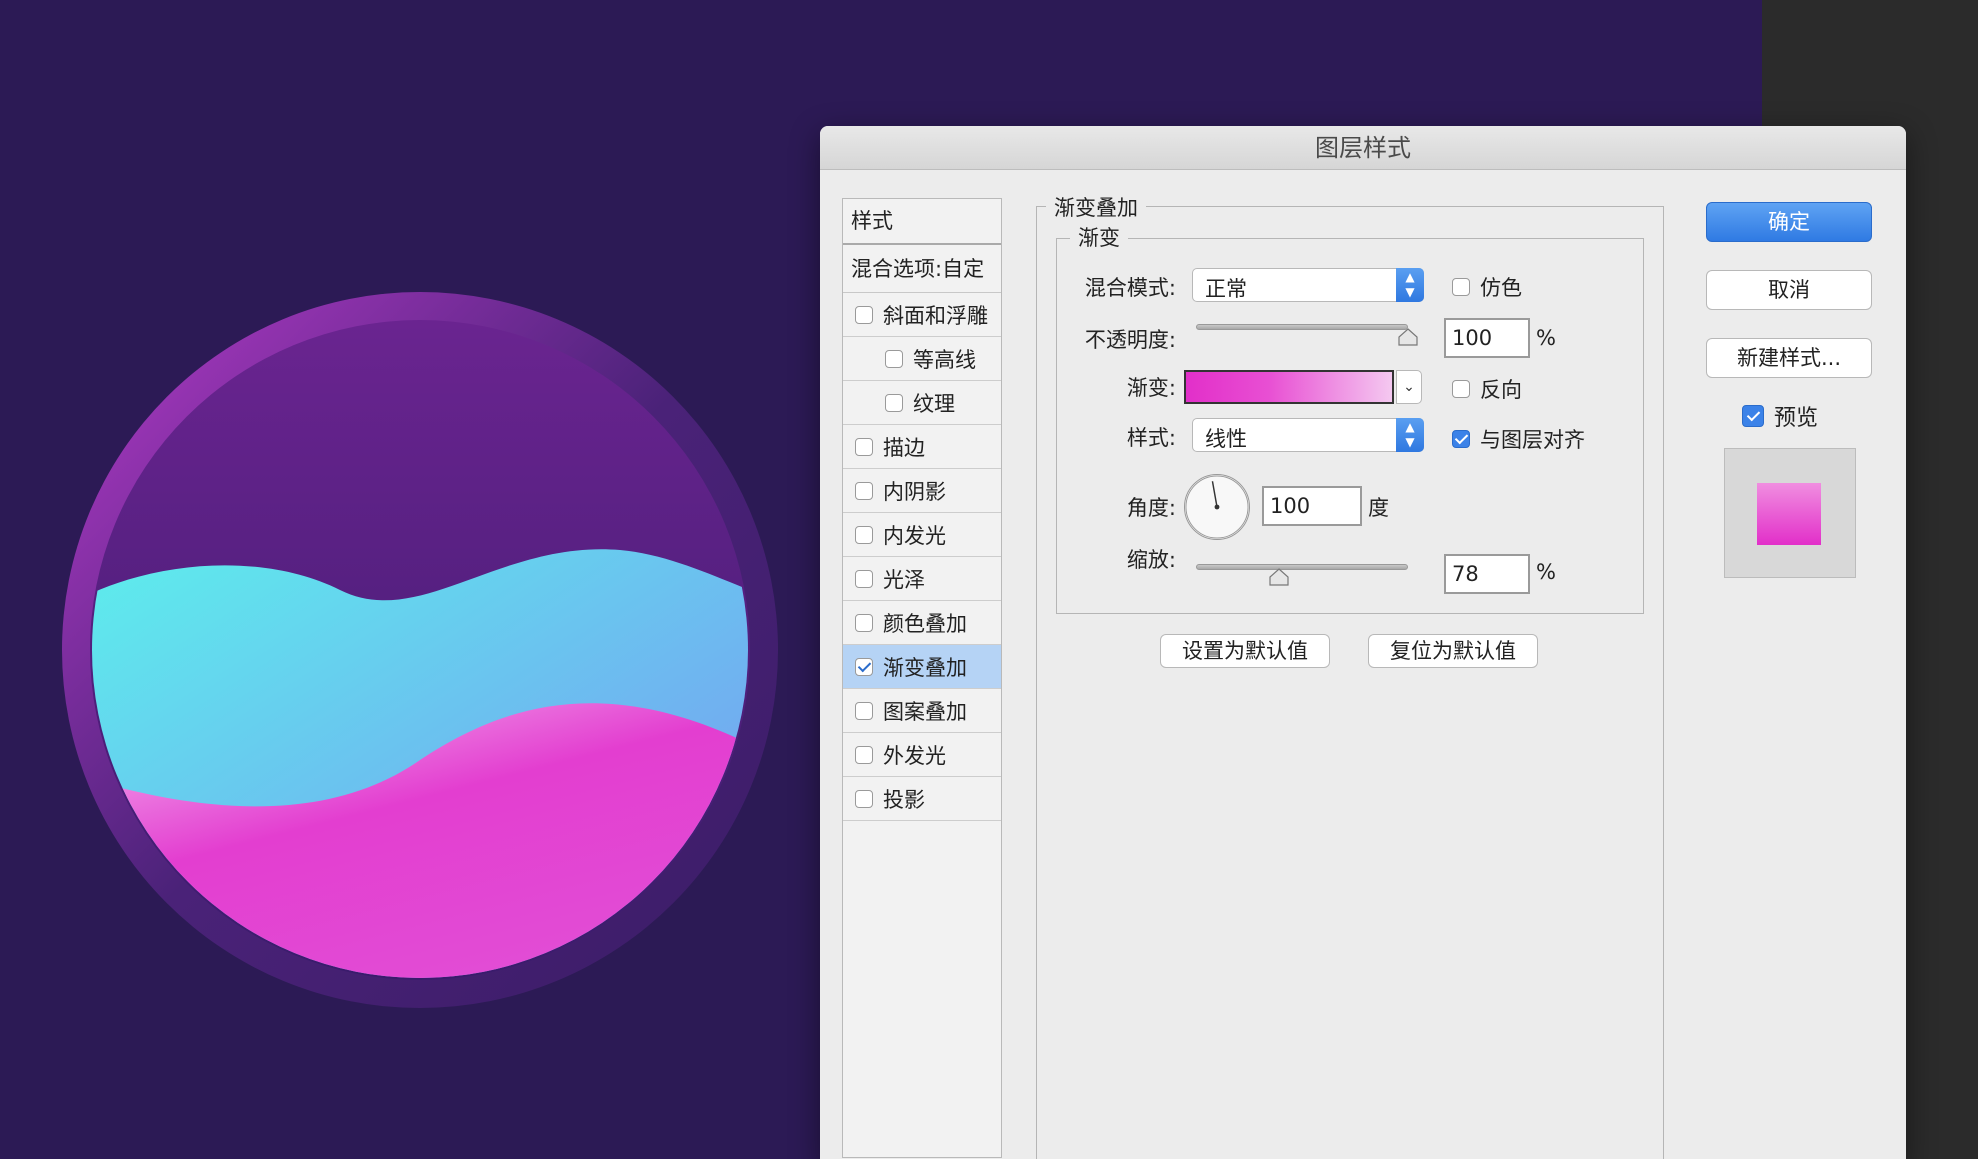 The image size is (1978, 1159). I want to click on style-select: 线性 ▲ ▼, so click(1308, 435).